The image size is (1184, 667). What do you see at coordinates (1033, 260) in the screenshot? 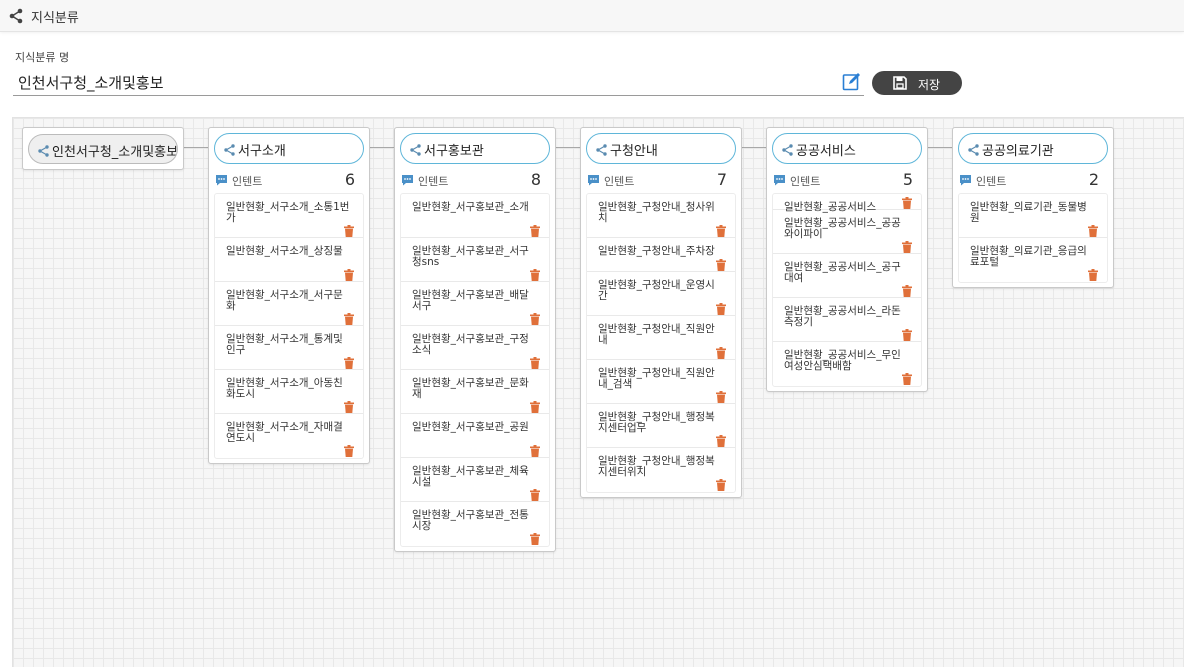
I see `intent-item: 일반현황_의료기관_응급의료포털` at bounding box center [1033, 260].